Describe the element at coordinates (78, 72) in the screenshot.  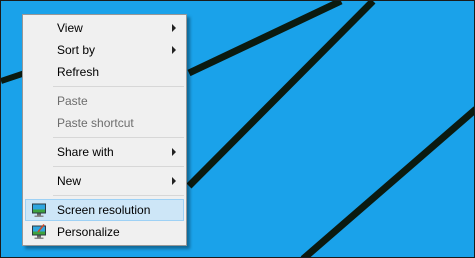
I see `menu-item-label: Refresh` at that location.